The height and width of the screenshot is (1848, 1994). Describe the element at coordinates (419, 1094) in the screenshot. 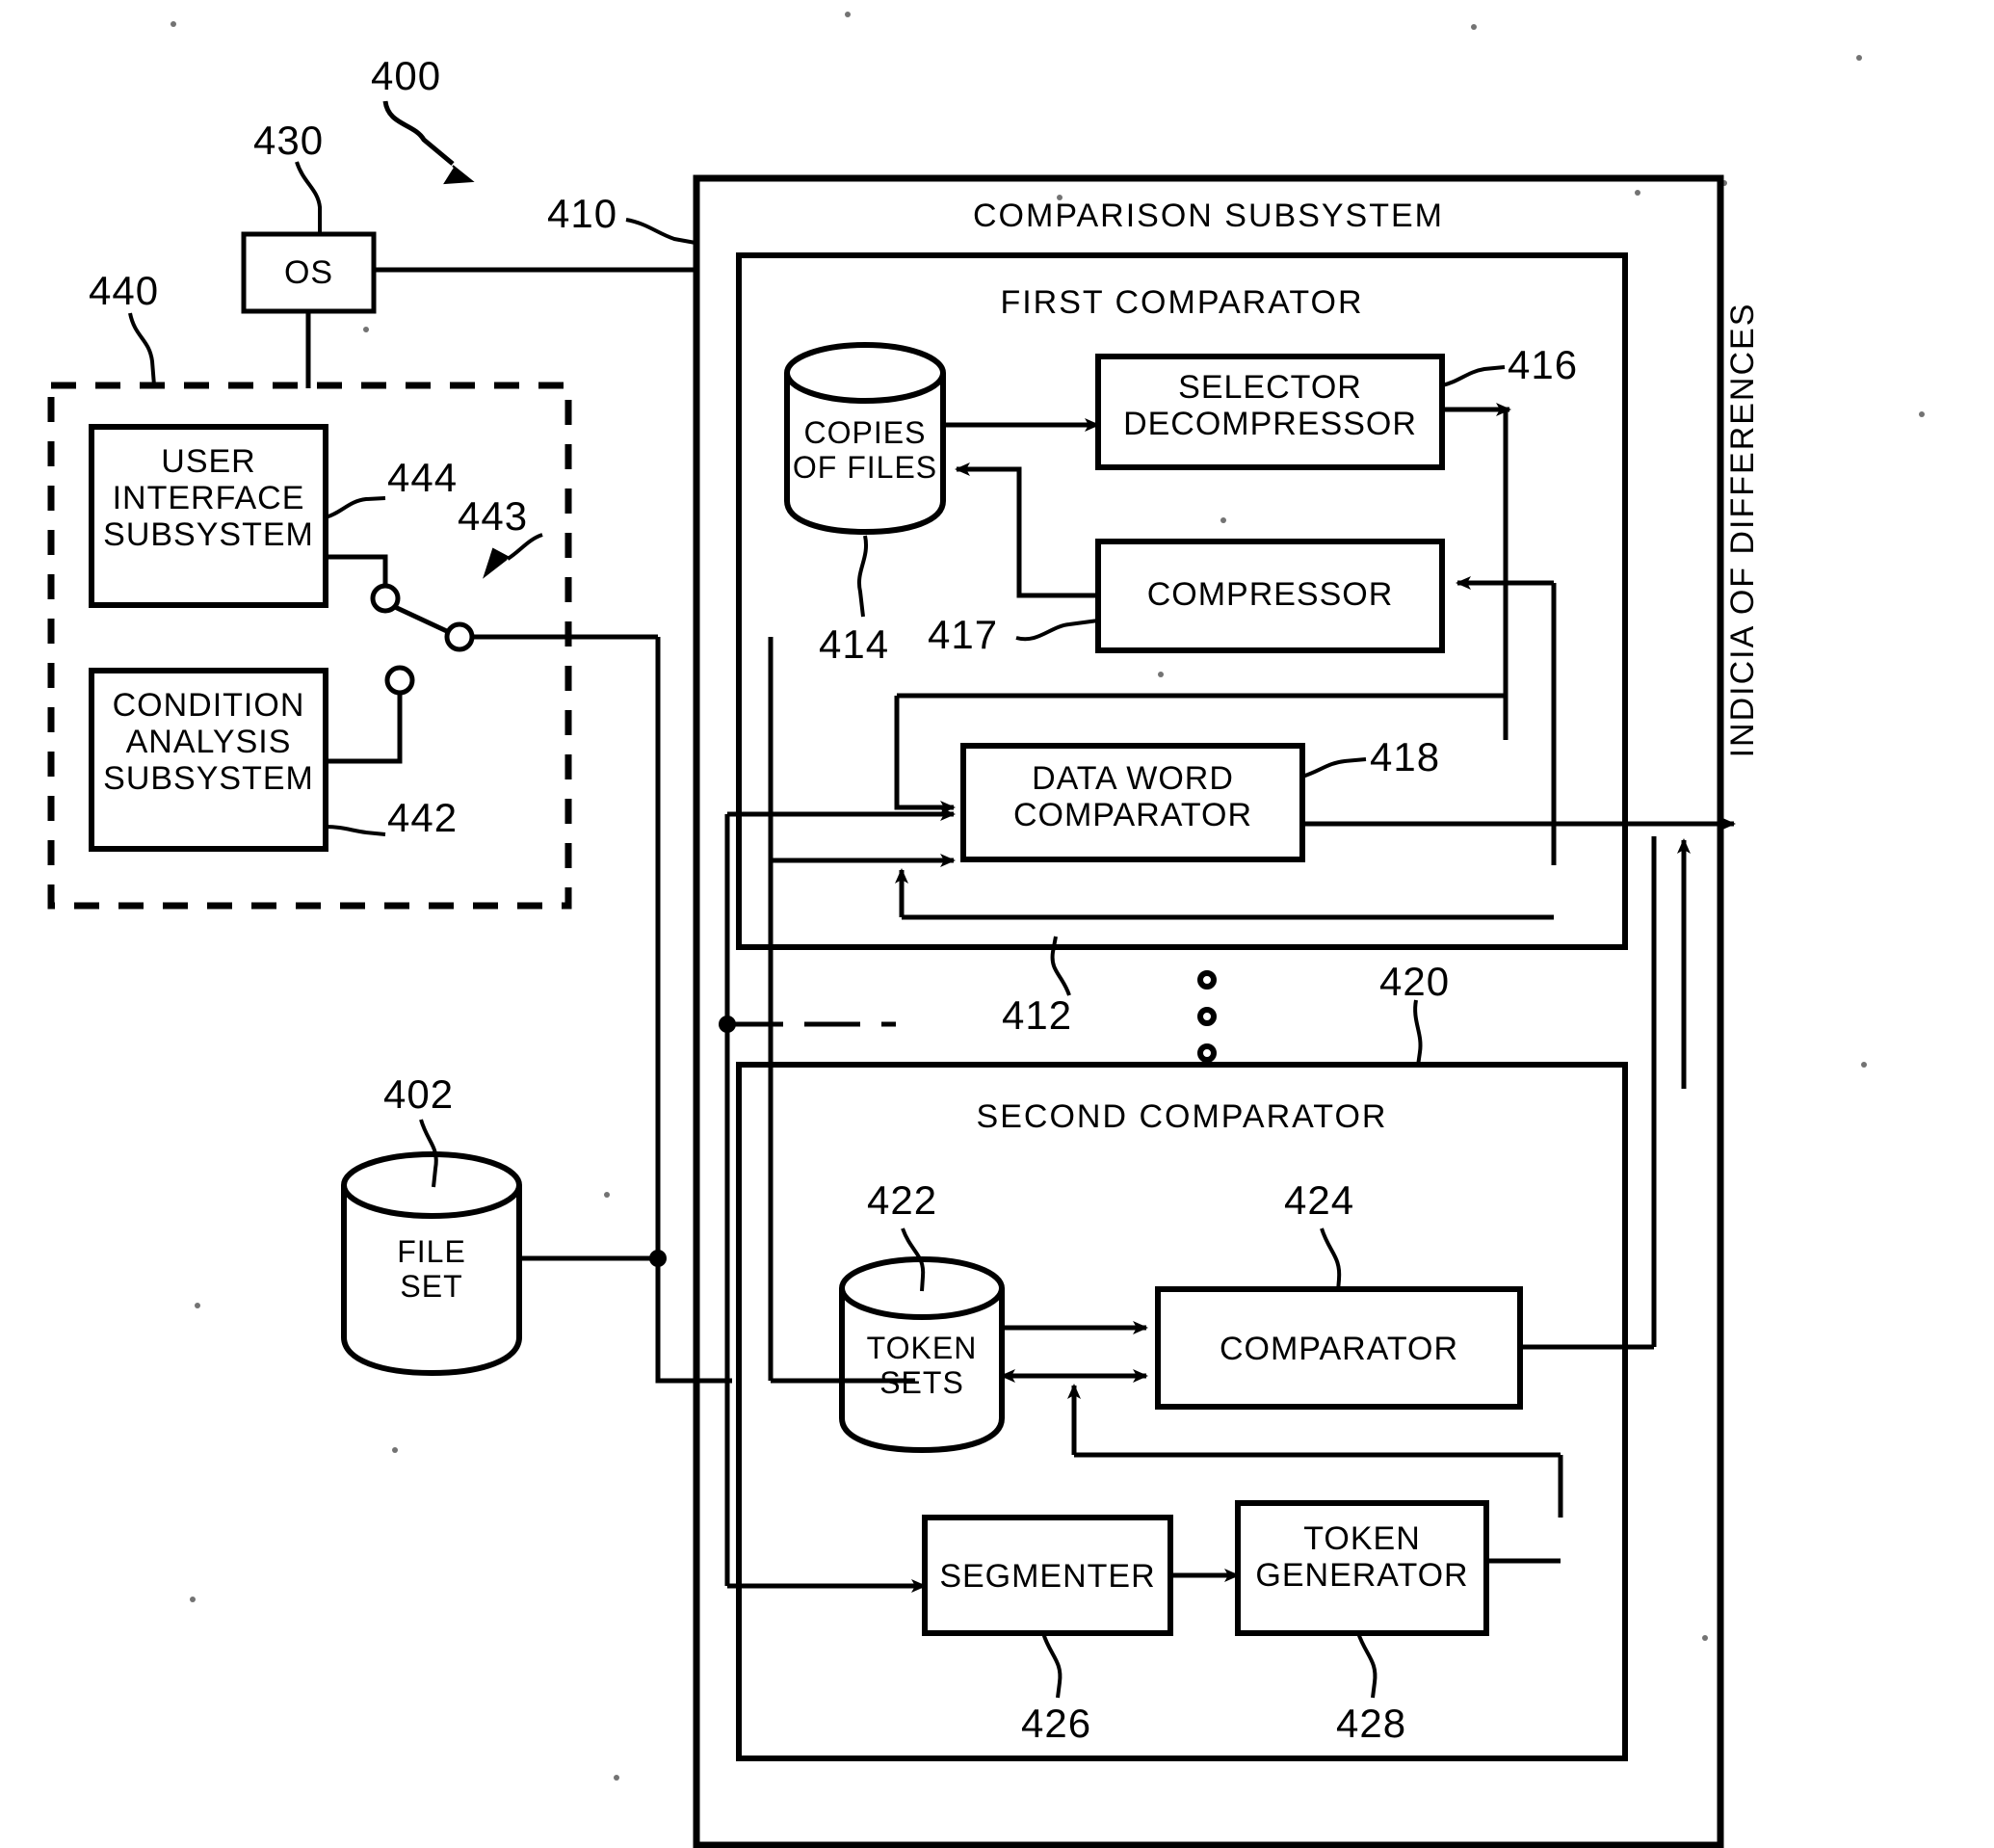

I see `ref-402: 402` at that location.